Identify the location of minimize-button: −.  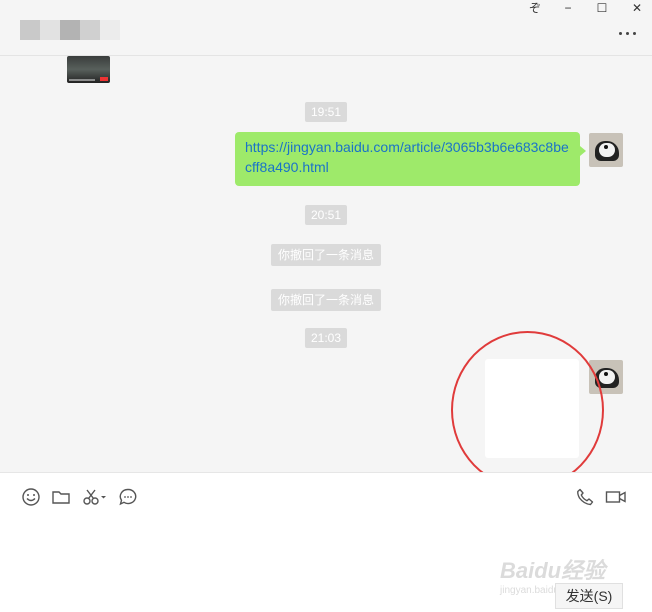
(568, 8).